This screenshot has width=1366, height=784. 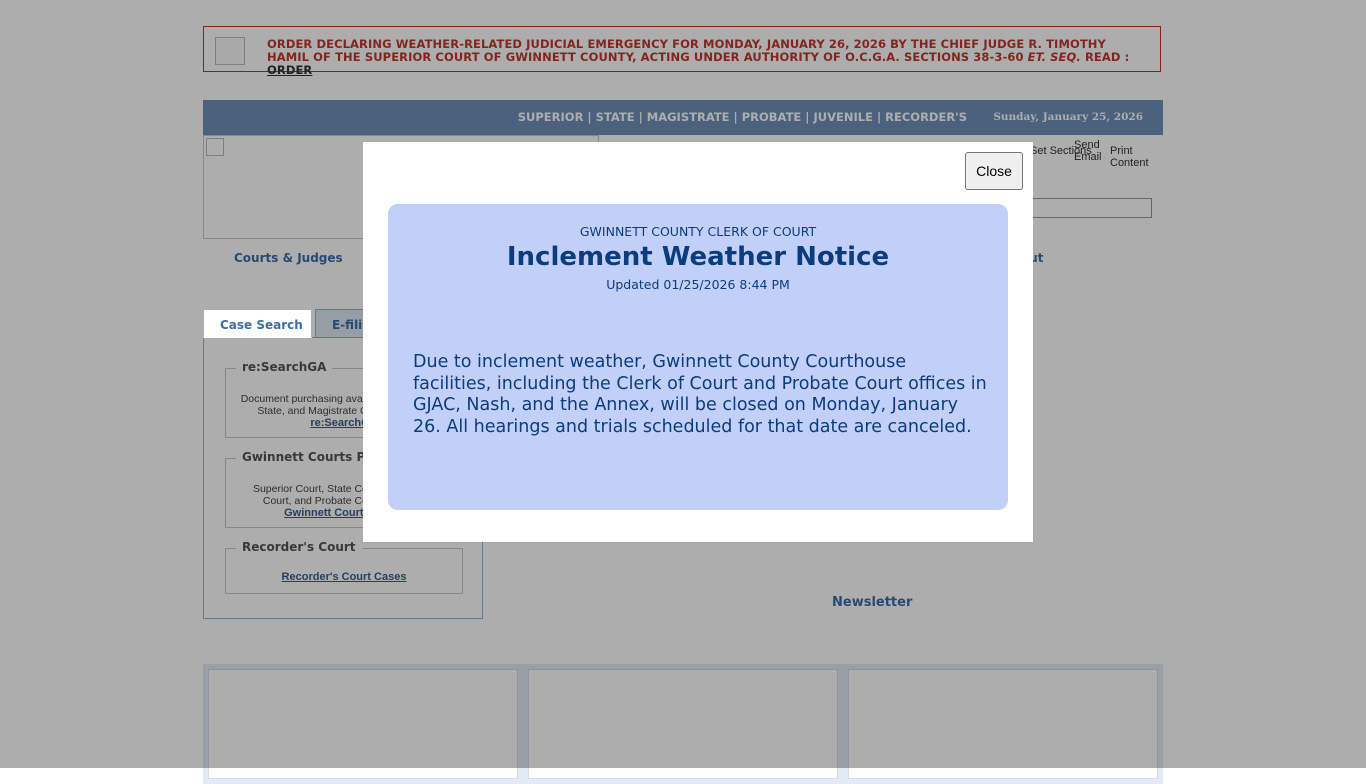 What do you see at coordinates (698, 284) in the screenshot?
I see `notice-updated-time: Updated 01/25/2026 8:44 PM` at bounding box center [698, 284].